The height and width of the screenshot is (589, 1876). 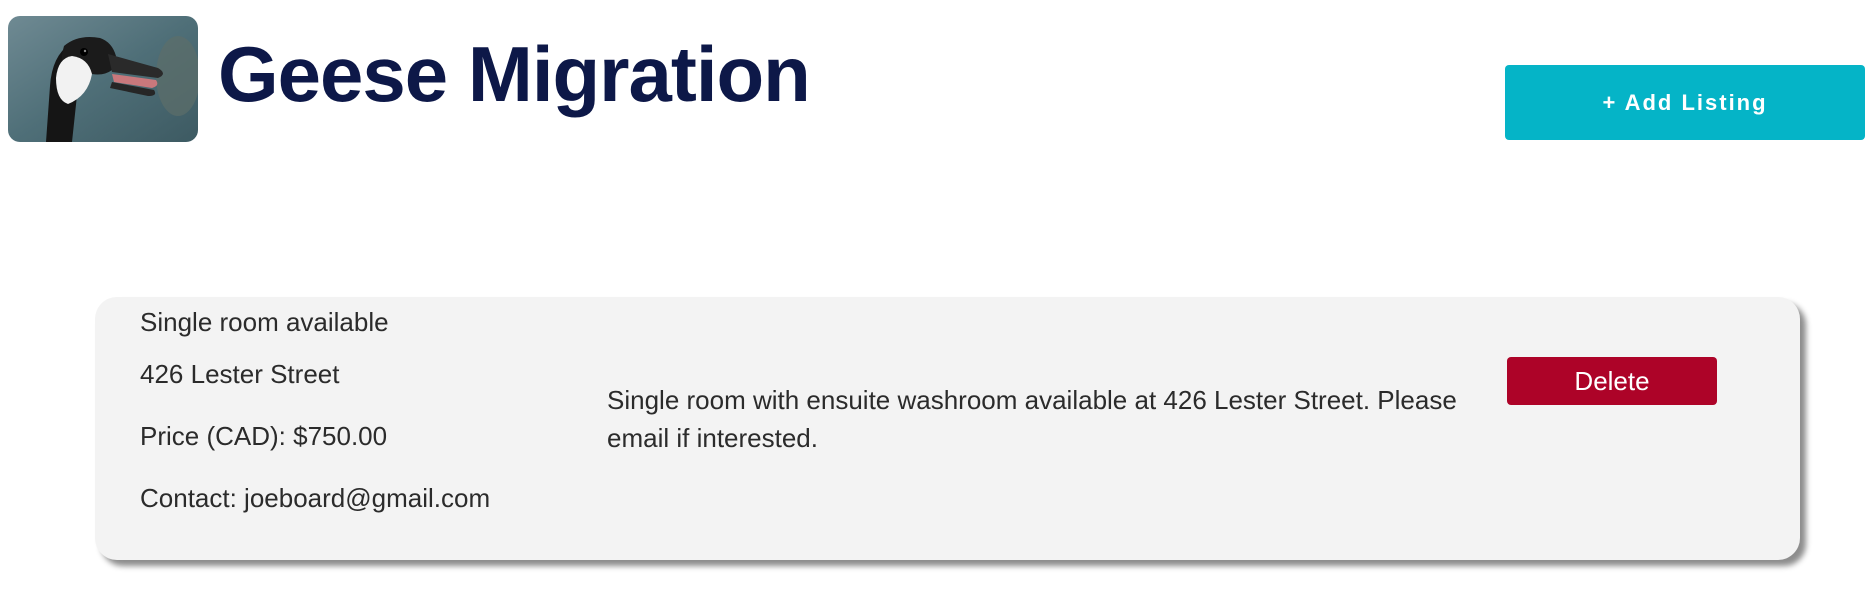 I want to click on listing-contact: Contact: joeboard@gmail.com, so click(x=315, y=498).